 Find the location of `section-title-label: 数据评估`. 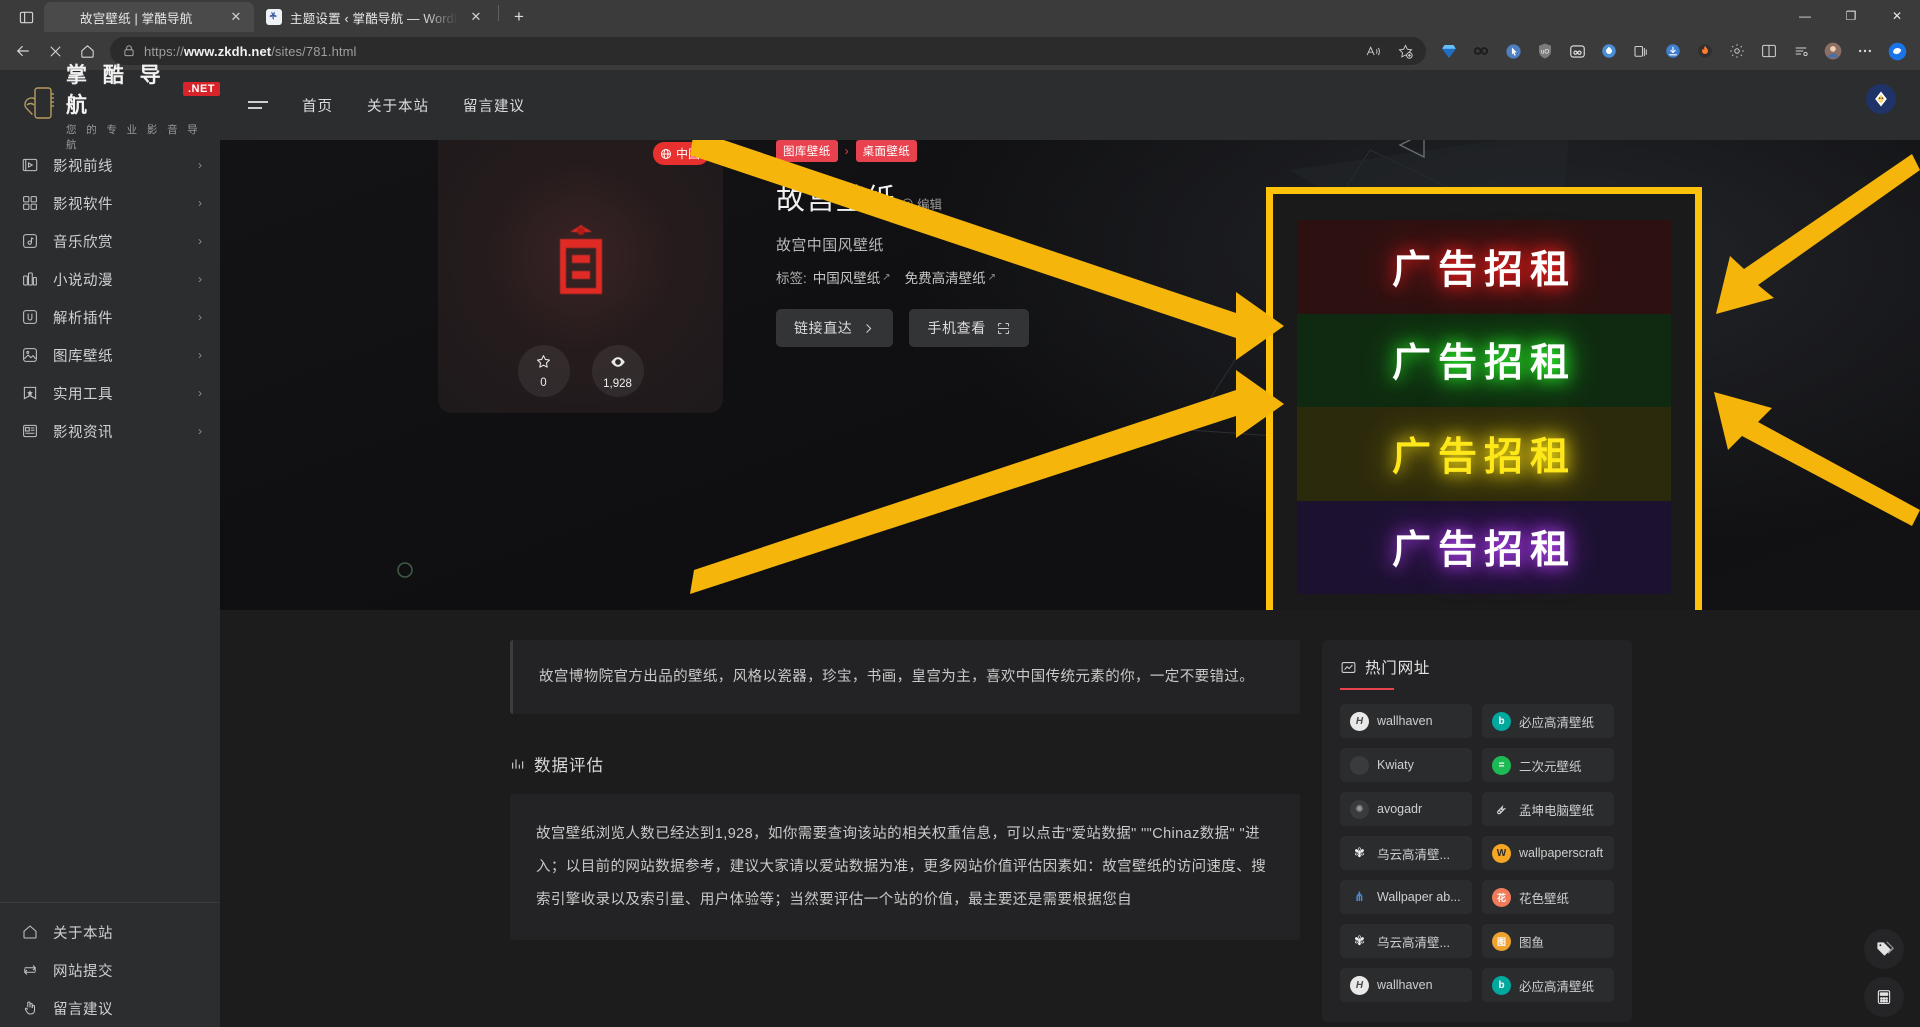

section-title-label: 数据评估 is located at coordinates (569, 766).